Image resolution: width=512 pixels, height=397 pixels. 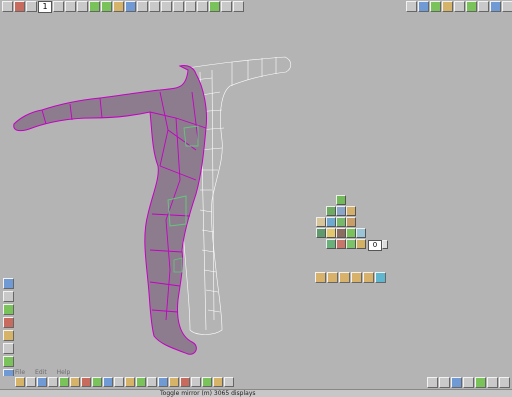 What do you see at coordinates (190, 6) in the screenshot?
I see `snap-icon` at bounding box center [190, 6].